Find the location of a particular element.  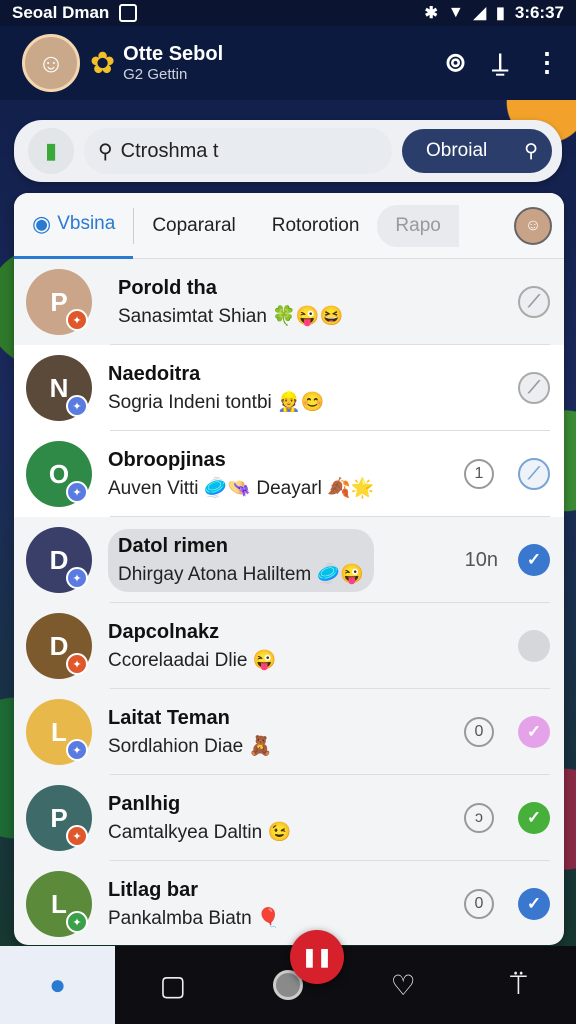

chat-bubble: Datol rimen Dhirgay Atona Haliltem 🥏😜 is located at coordinates (241, 560).